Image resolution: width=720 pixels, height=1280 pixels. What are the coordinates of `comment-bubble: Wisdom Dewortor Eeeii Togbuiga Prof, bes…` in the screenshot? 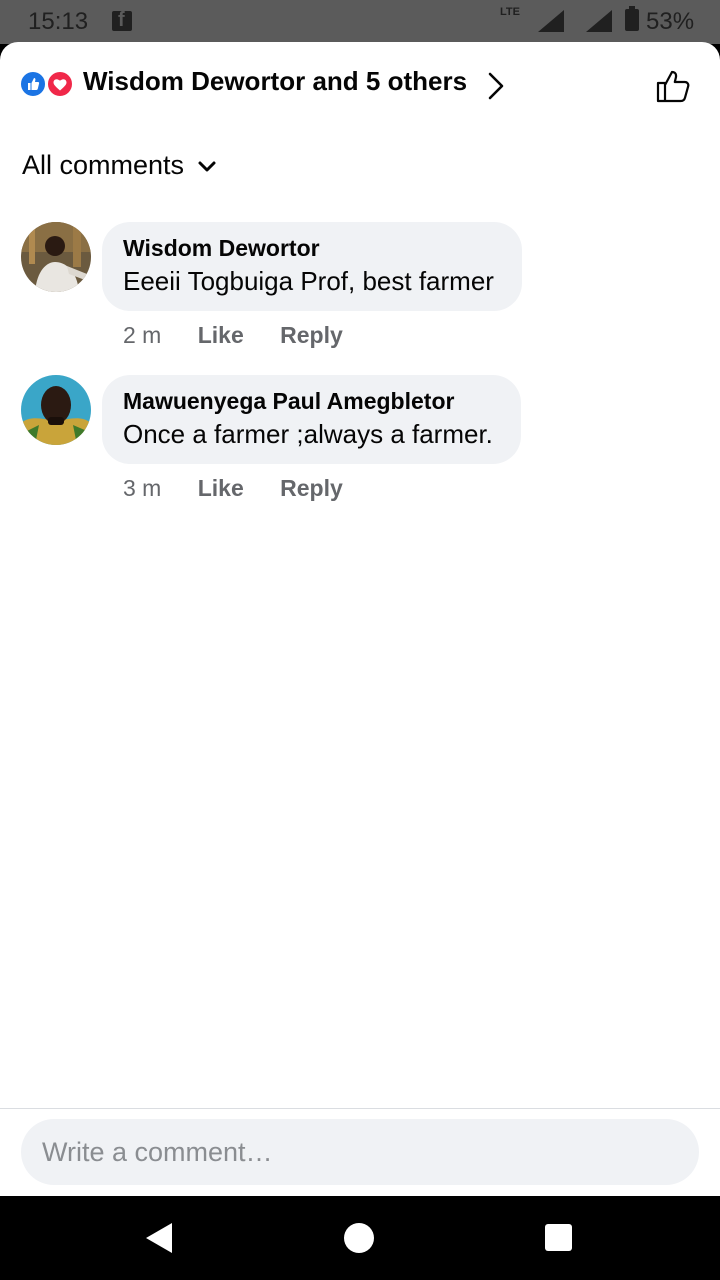 It's located at (312, 266).